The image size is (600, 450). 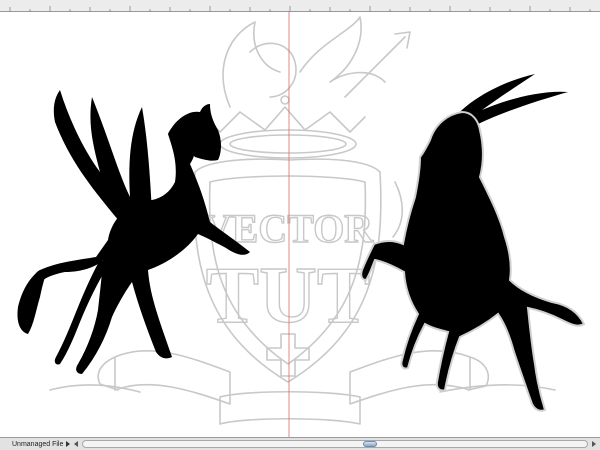 I want to click on play-triangle-icon, so click(x=68, y=444).